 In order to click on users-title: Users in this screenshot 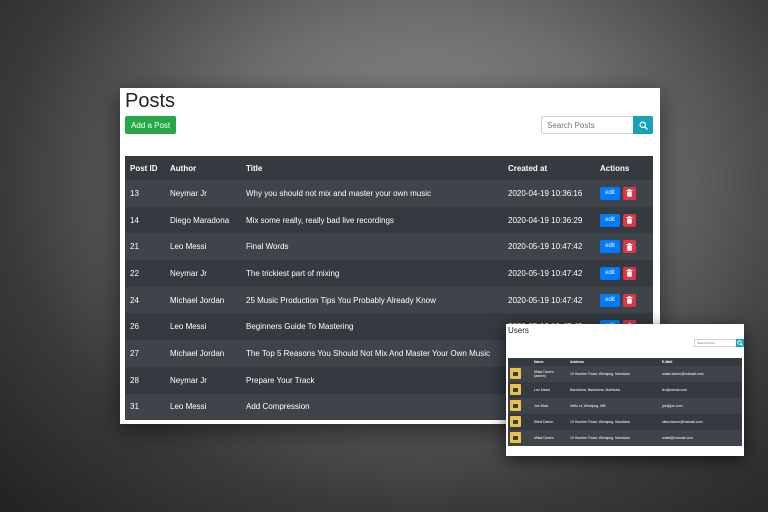, I will do `click(518, 330)`.